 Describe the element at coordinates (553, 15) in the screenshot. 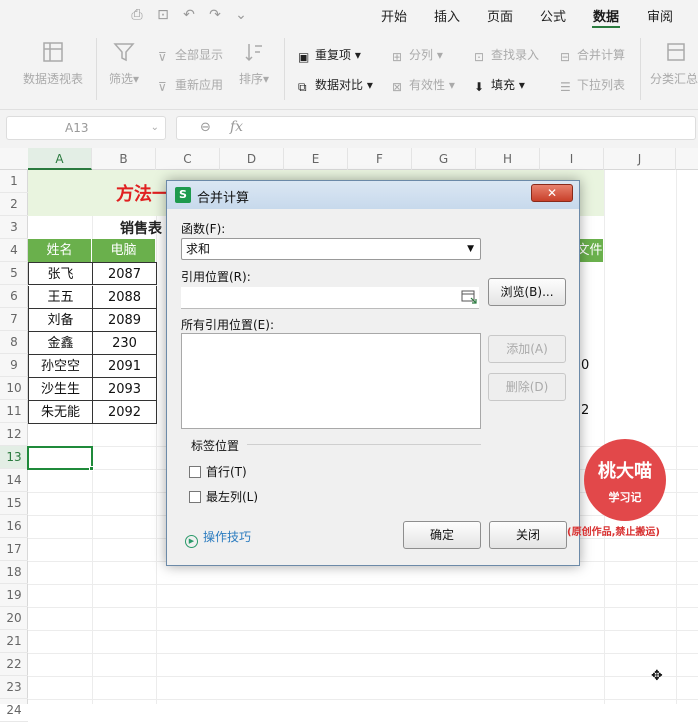

I see `tab-formula: 公式` at that location.